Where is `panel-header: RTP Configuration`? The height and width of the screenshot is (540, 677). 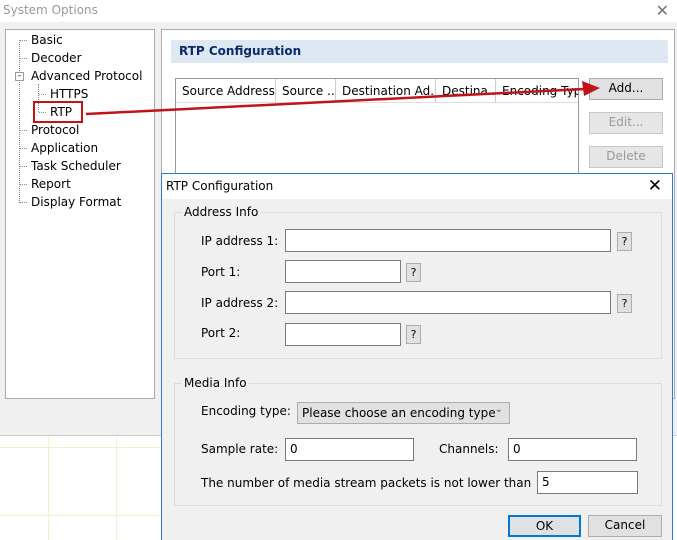
panel-header: RTP Configuration is located at coordinates (419, 51).